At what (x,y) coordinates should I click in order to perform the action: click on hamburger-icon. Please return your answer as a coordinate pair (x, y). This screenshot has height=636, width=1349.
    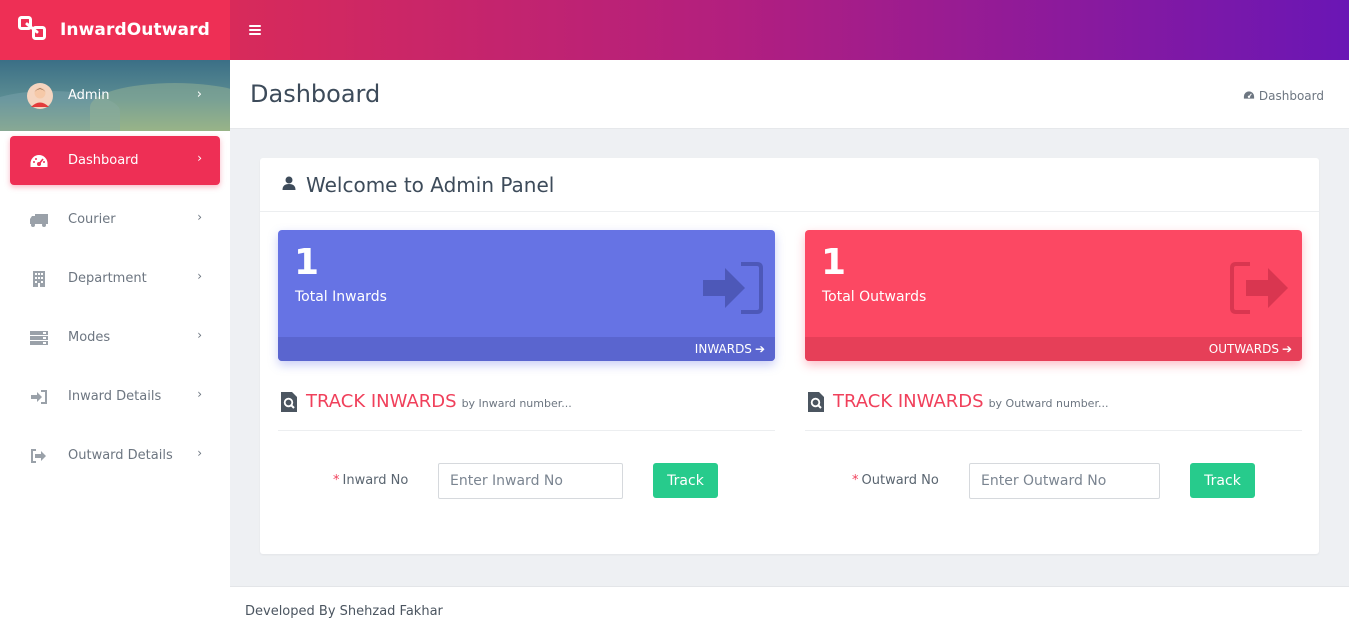
    Looking at the image, I should click on (255, 30).